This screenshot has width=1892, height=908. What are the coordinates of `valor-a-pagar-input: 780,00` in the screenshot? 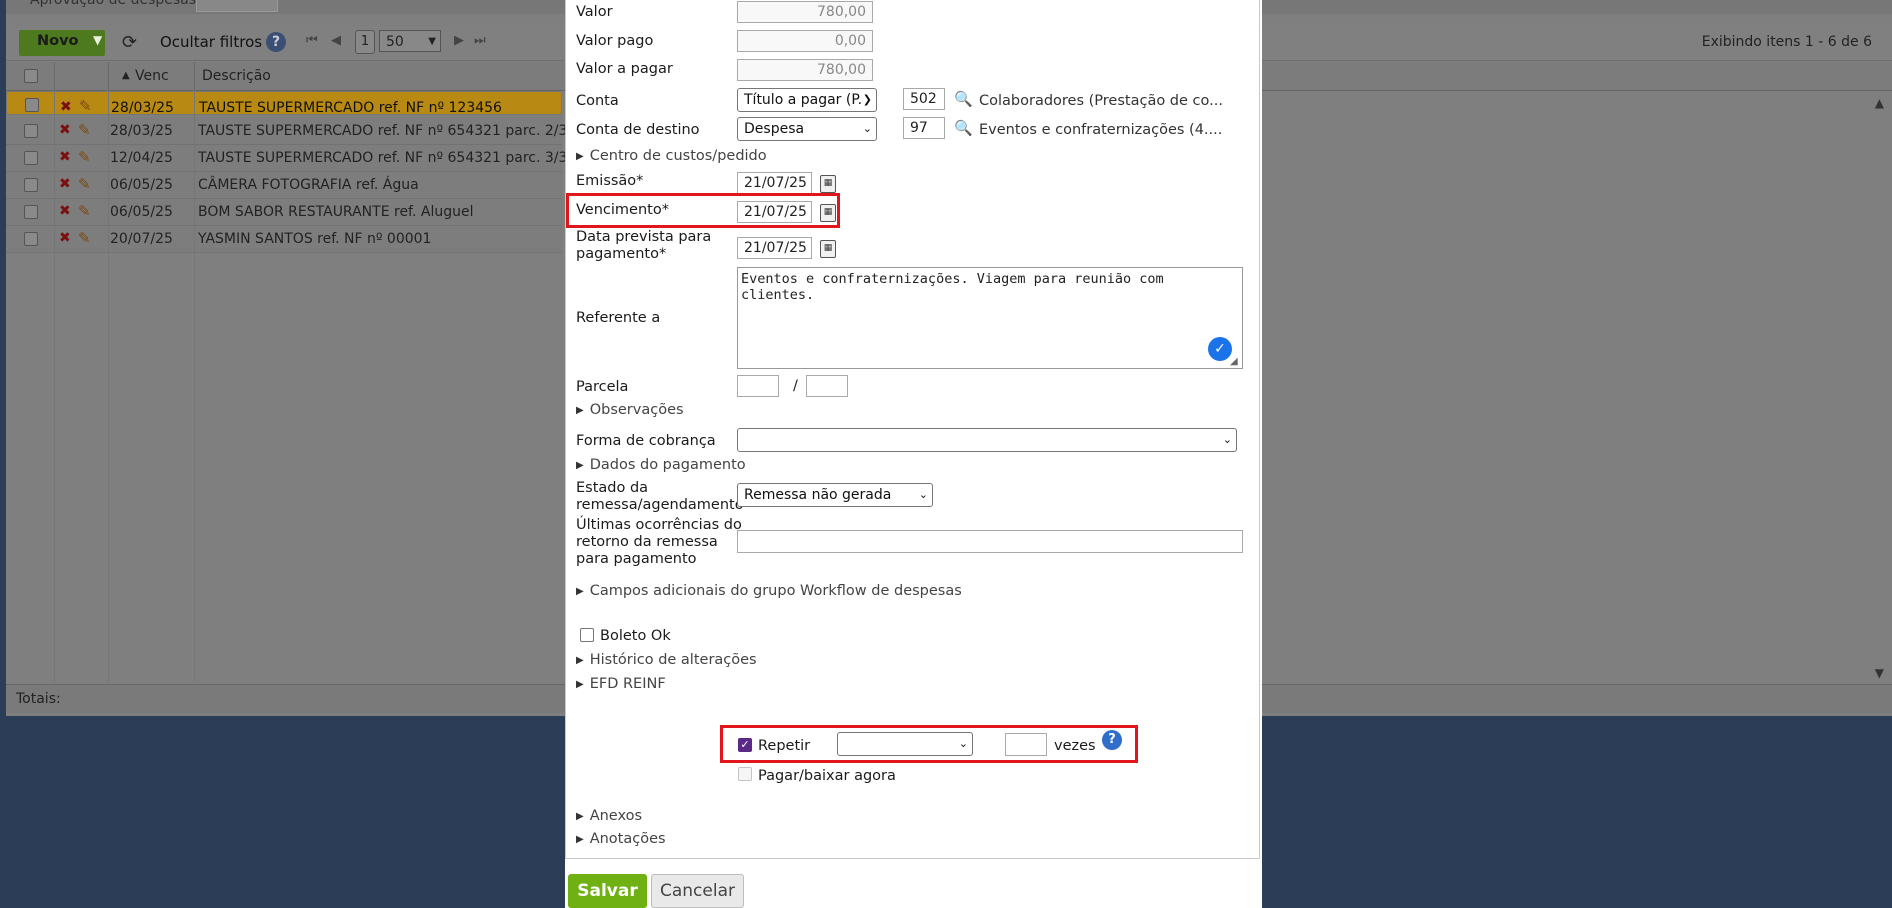 It's located at (805, 70).